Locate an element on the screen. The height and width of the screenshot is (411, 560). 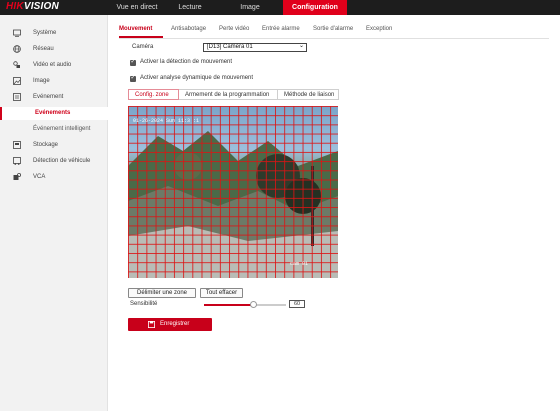
nav-configuration: Configuration is located at coordinates (315, 7).